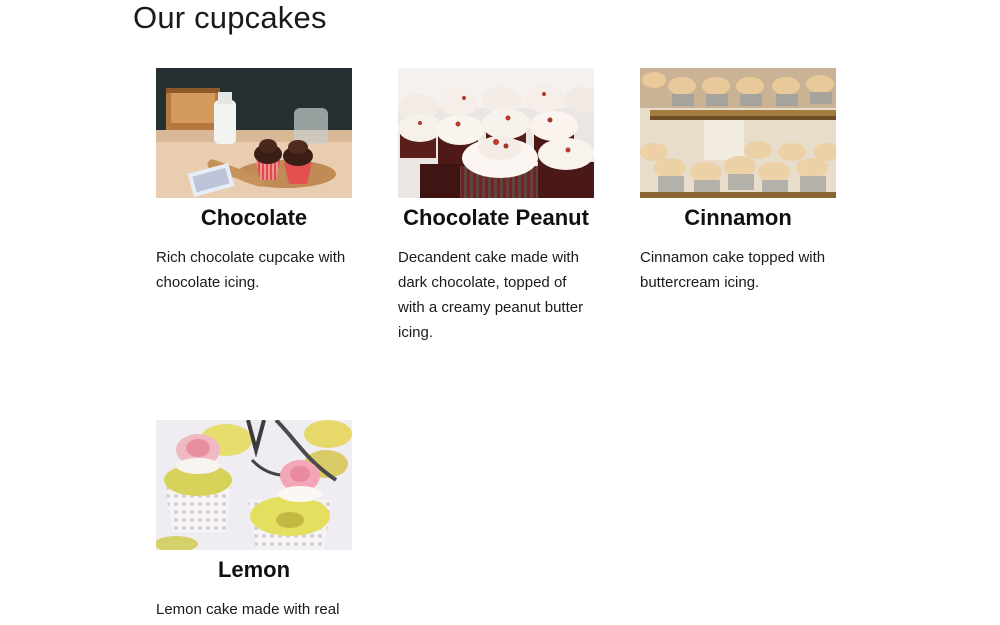 The width and height of the screenshot is (1000, 625). I want to click on cupcake-title: Cinnamon, so click(738, 217).